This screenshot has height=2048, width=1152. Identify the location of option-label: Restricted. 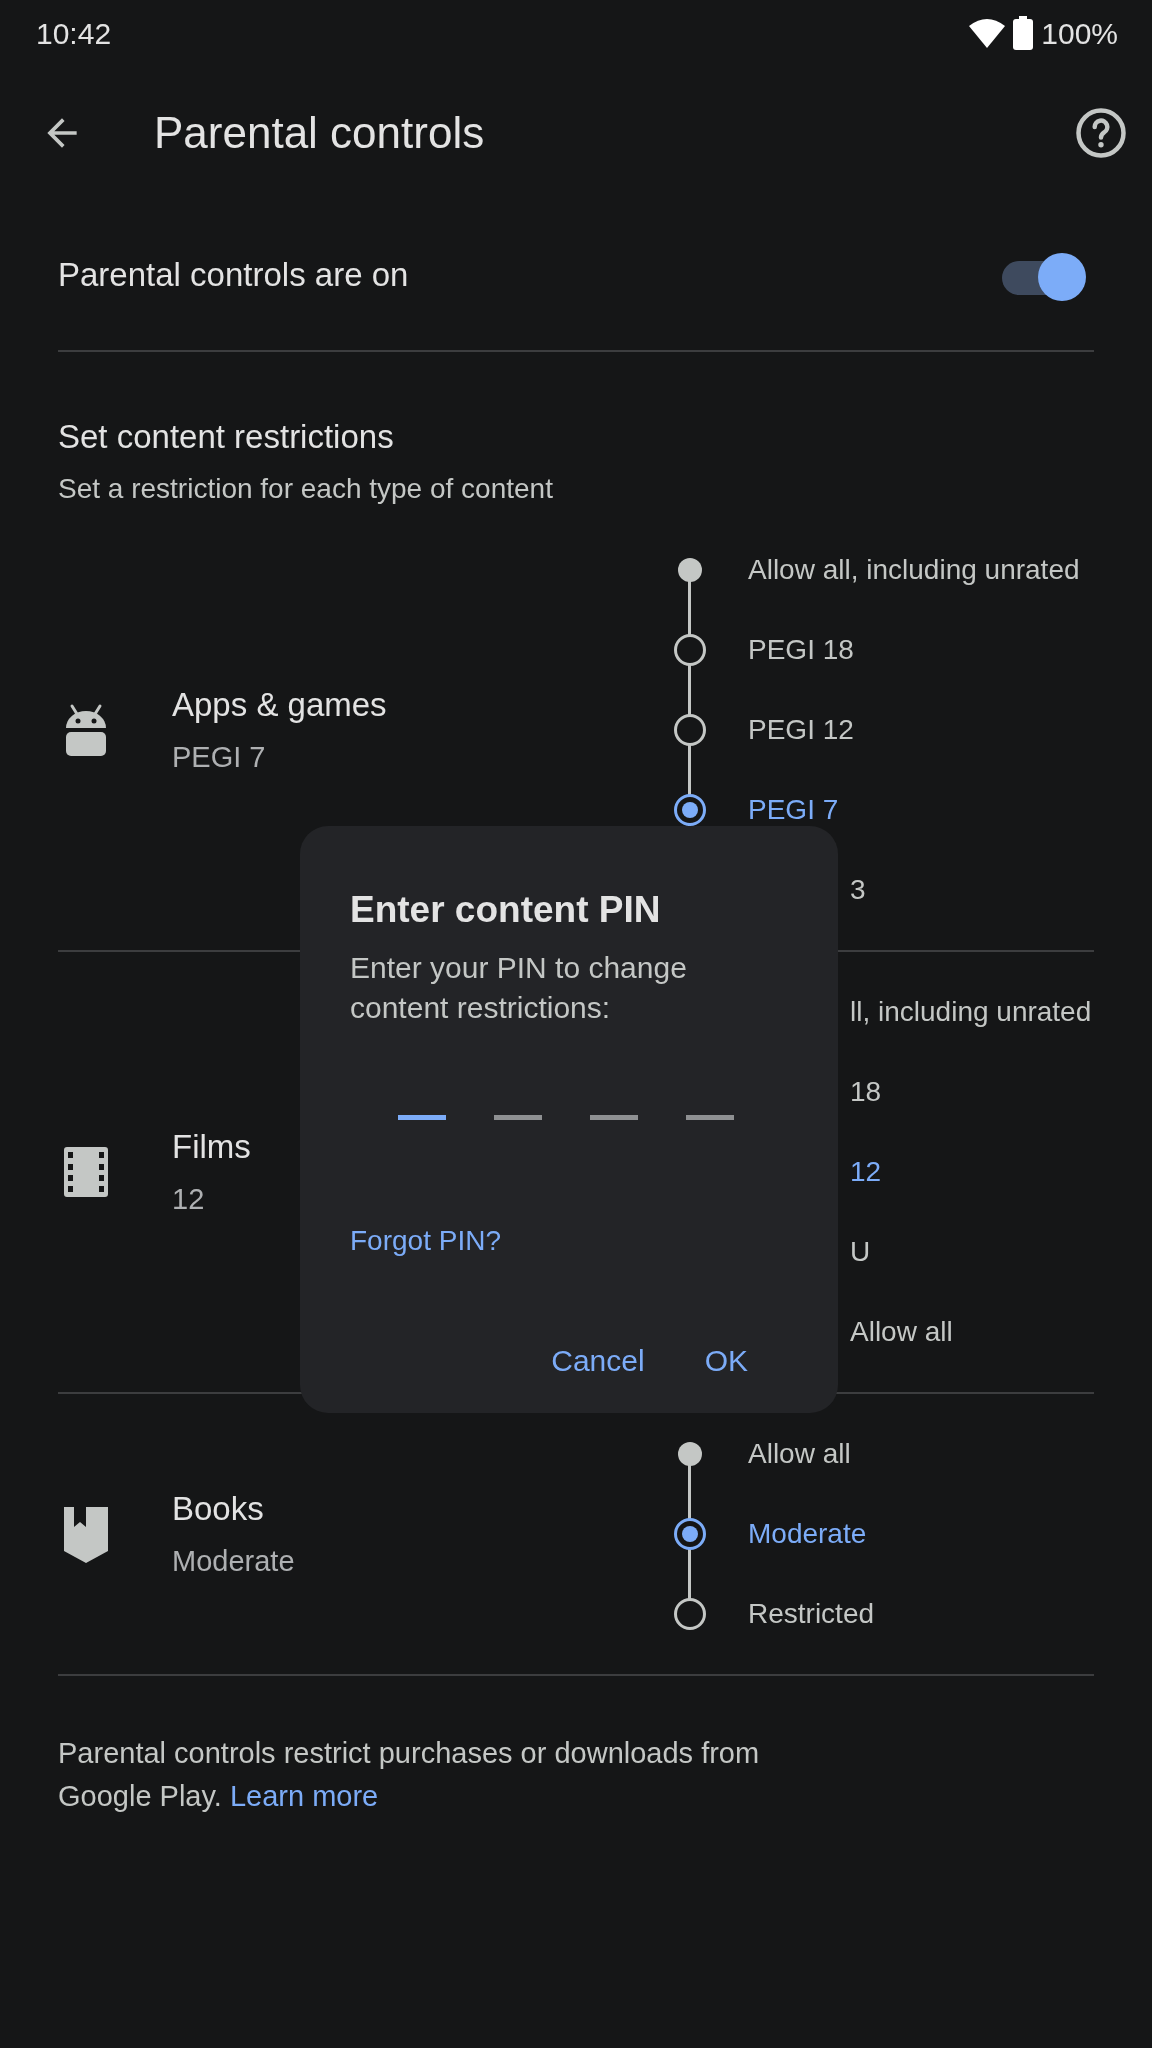
(811, 1613).